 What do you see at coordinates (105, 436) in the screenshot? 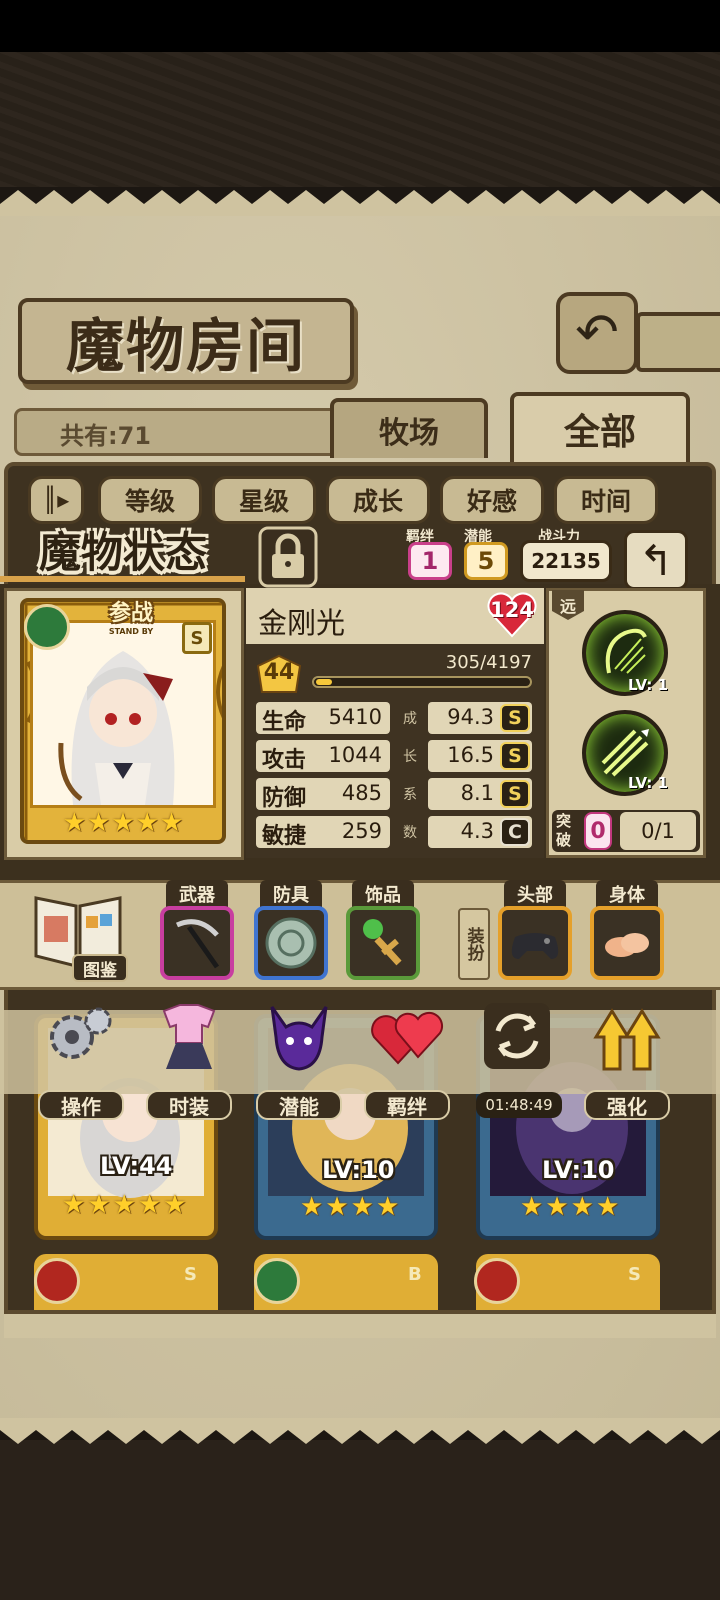
I see `monster-count: 共有:71` at bounding box center [105, 436].